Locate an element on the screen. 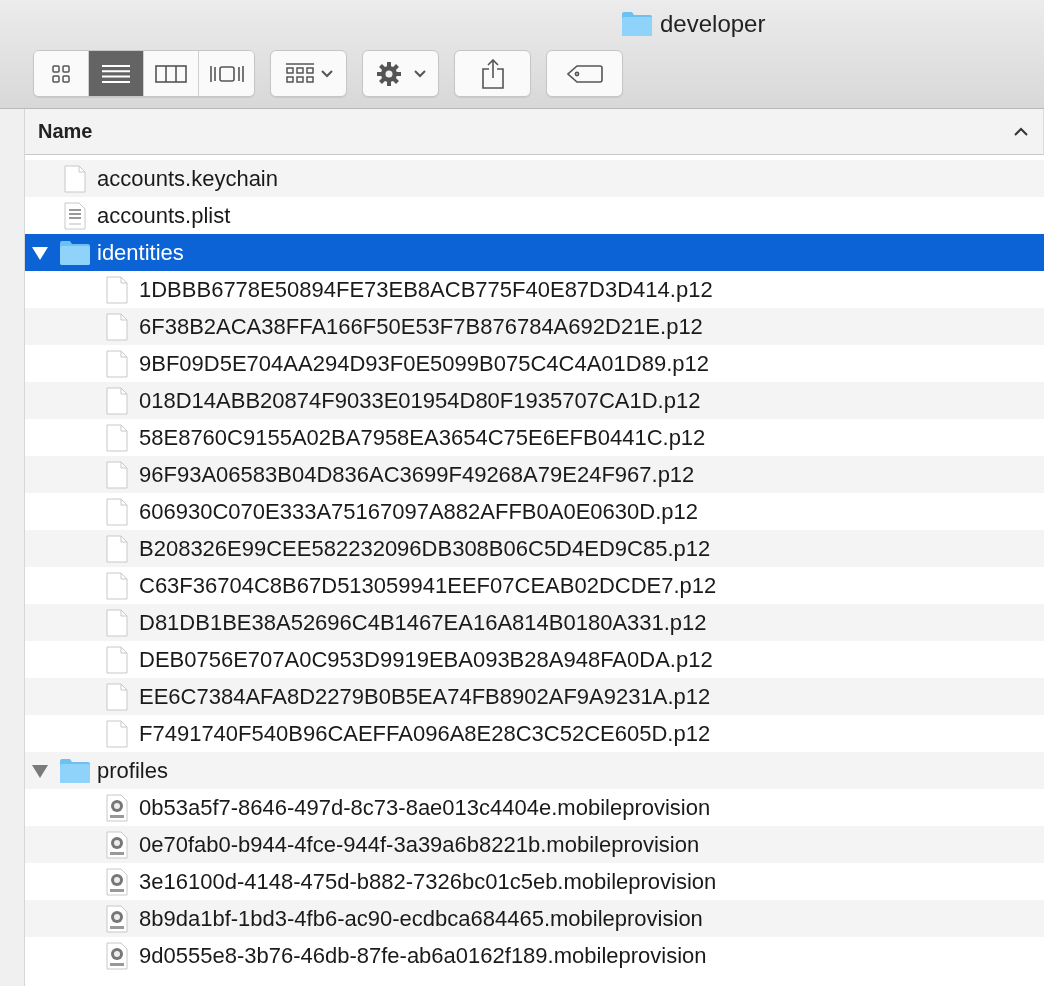  file-name: D81DB1BE38A52696C4B1467EA16A814B0180A331.p12 is located at coordinates (422, 622).